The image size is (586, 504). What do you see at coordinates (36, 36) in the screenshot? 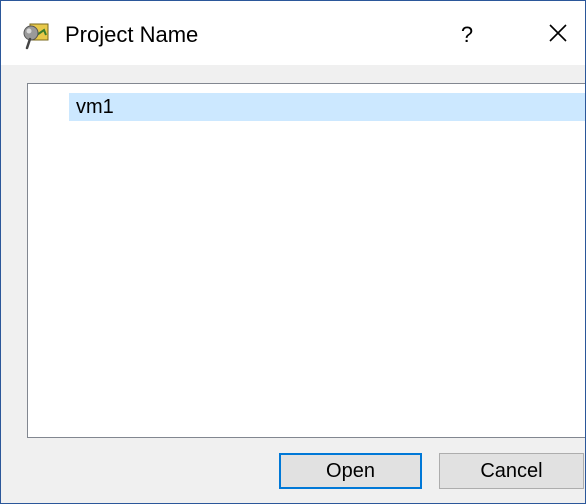
I see `qgis-project-icon` at bounding box center [36, 36].